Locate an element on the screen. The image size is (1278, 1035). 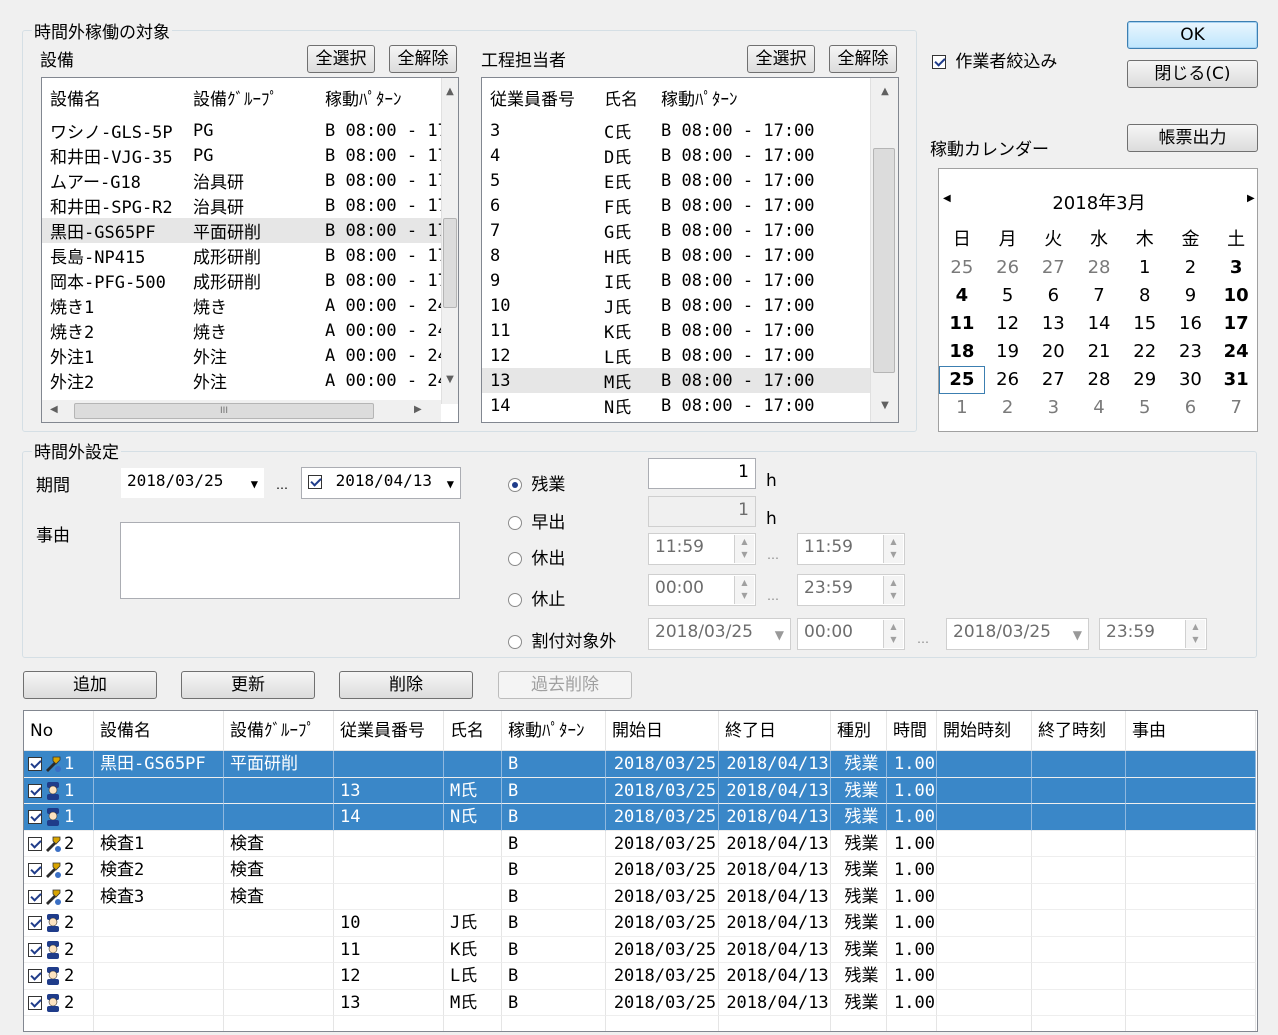
grid-column-header: 終了時刻 is located at coordinates (1079, 730).